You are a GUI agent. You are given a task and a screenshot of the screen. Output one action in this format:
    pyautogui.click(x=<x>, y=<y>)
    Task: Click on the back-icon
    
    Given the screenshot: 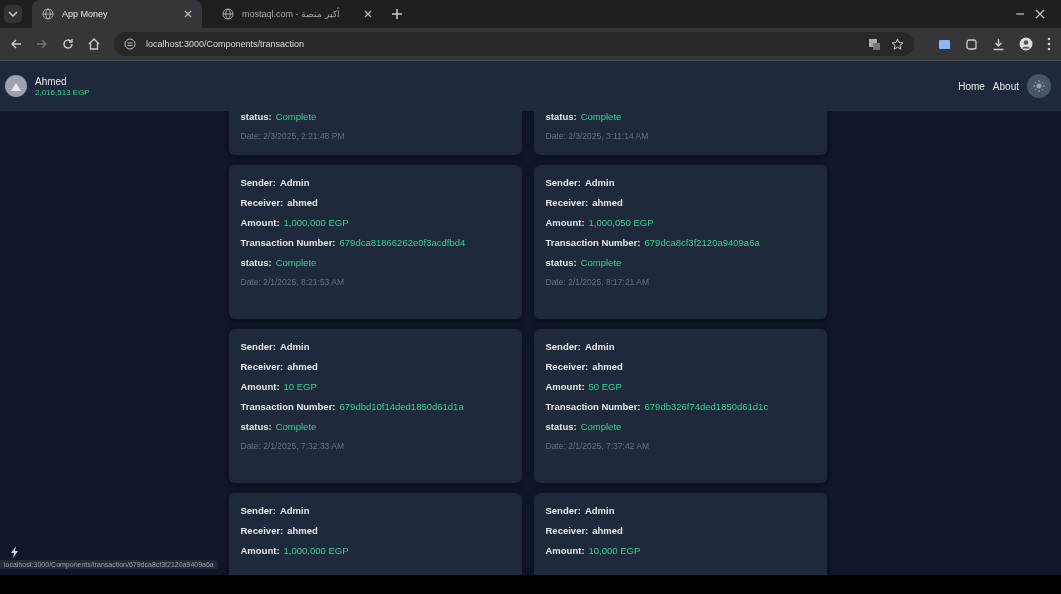 What is the action you would take?
    pyautogui.click(x=16, y=44)
    